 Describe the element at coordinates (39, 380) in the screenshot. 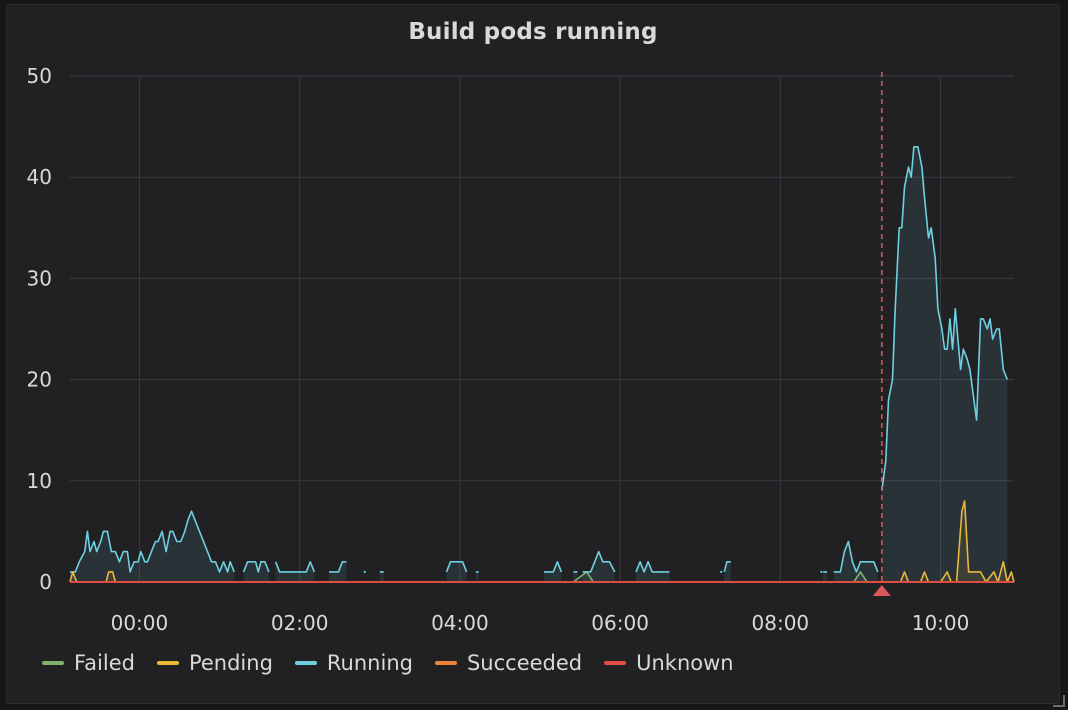

I see `y-tick-label: 20` at that location.